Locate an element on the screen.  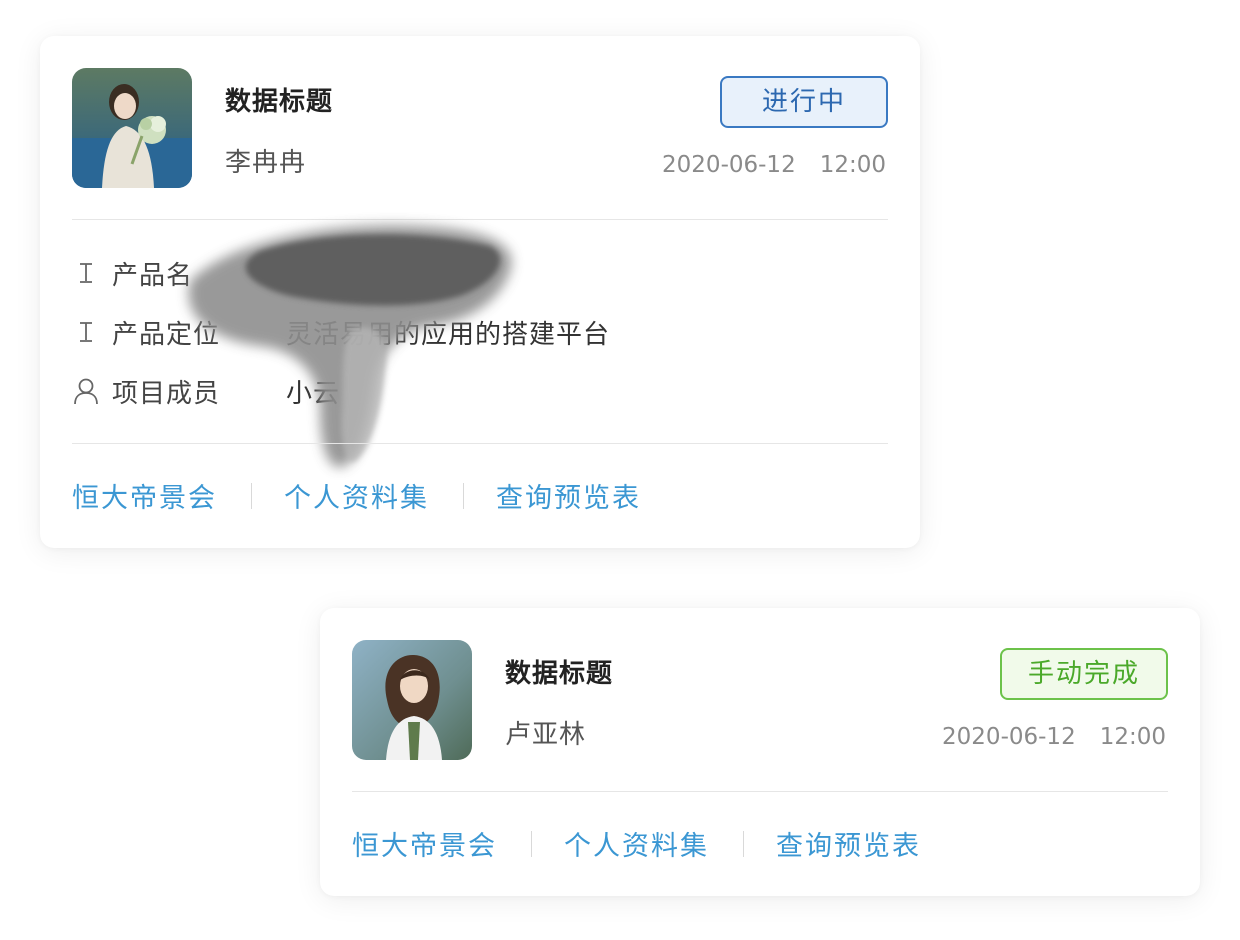
field-label: 产品定位 is located at coordinates (166, 334).